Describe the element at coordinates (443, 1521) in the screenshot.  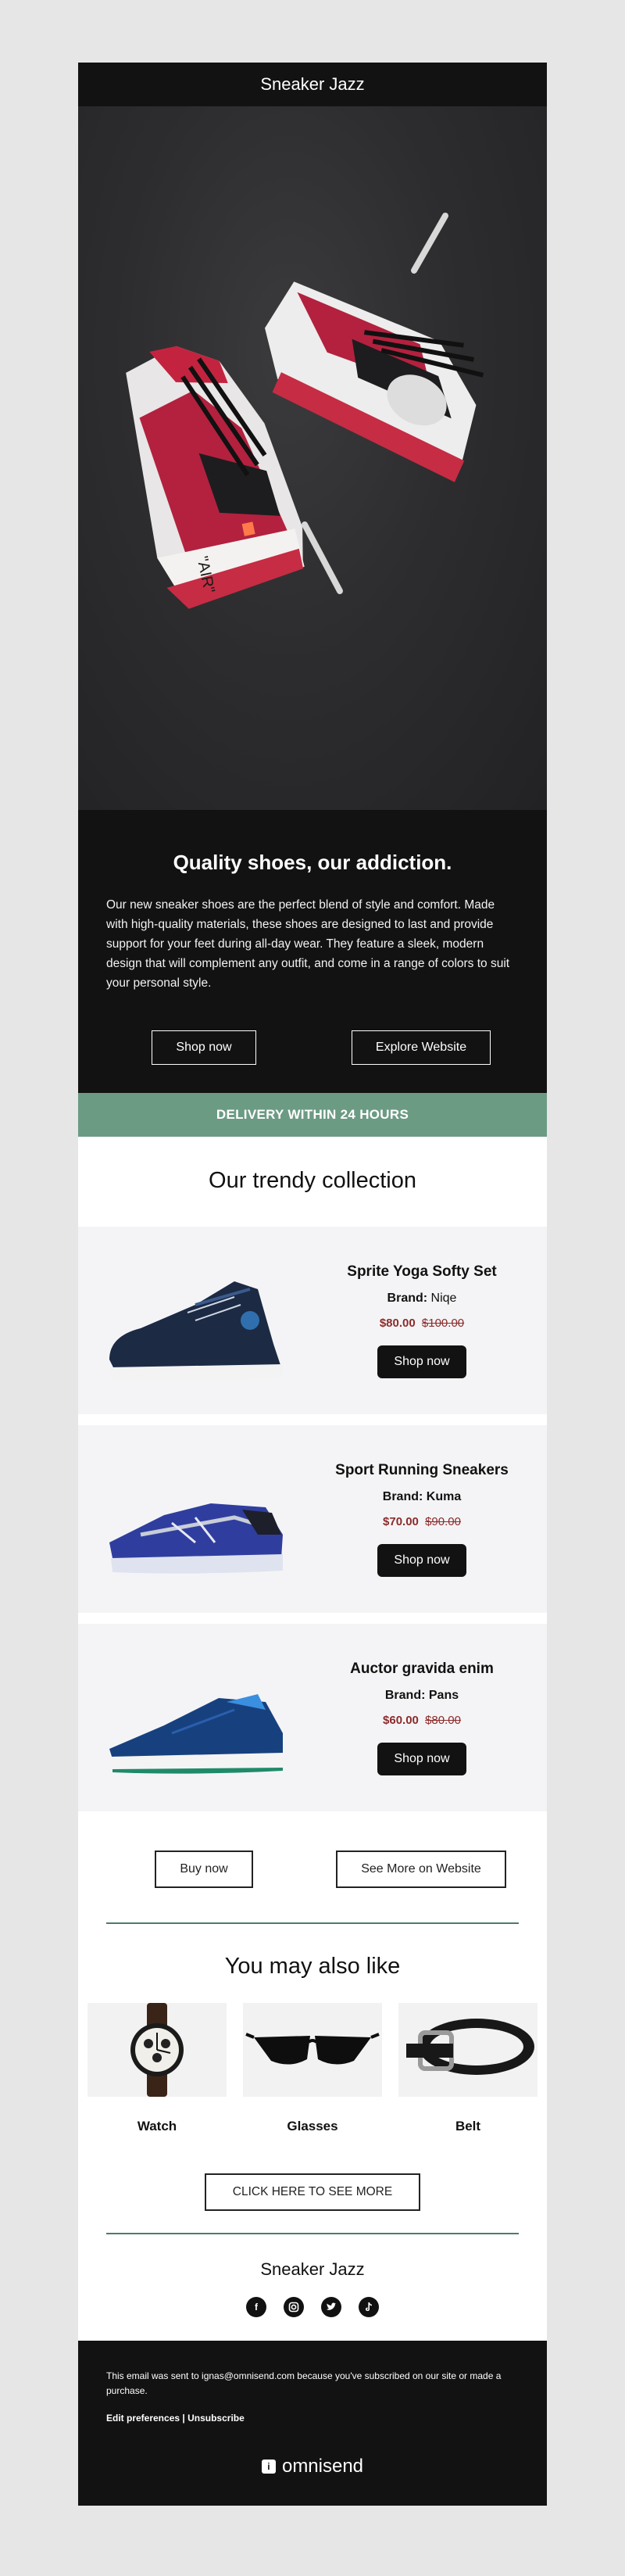
I see `price-original: $90.00` at that location.